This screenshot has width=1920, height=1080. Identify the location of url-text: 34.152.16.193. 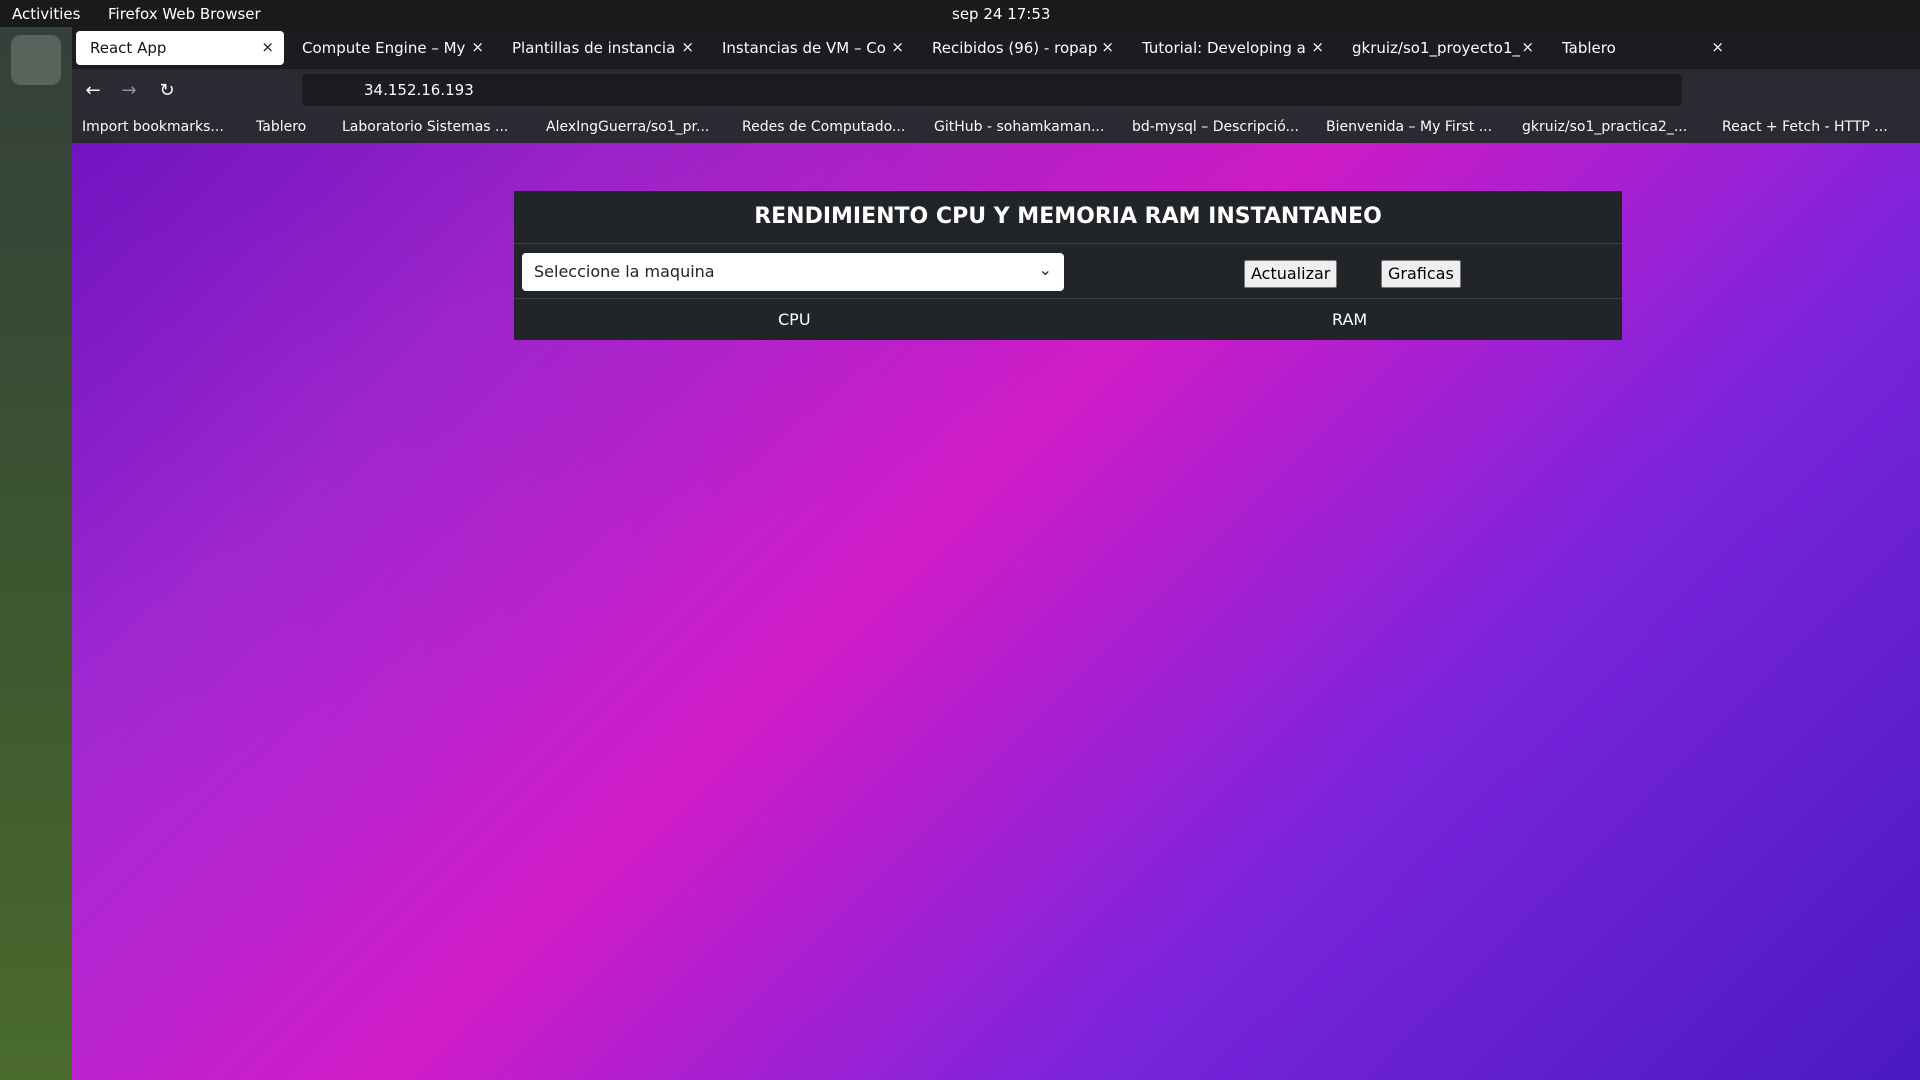
(419, 90).